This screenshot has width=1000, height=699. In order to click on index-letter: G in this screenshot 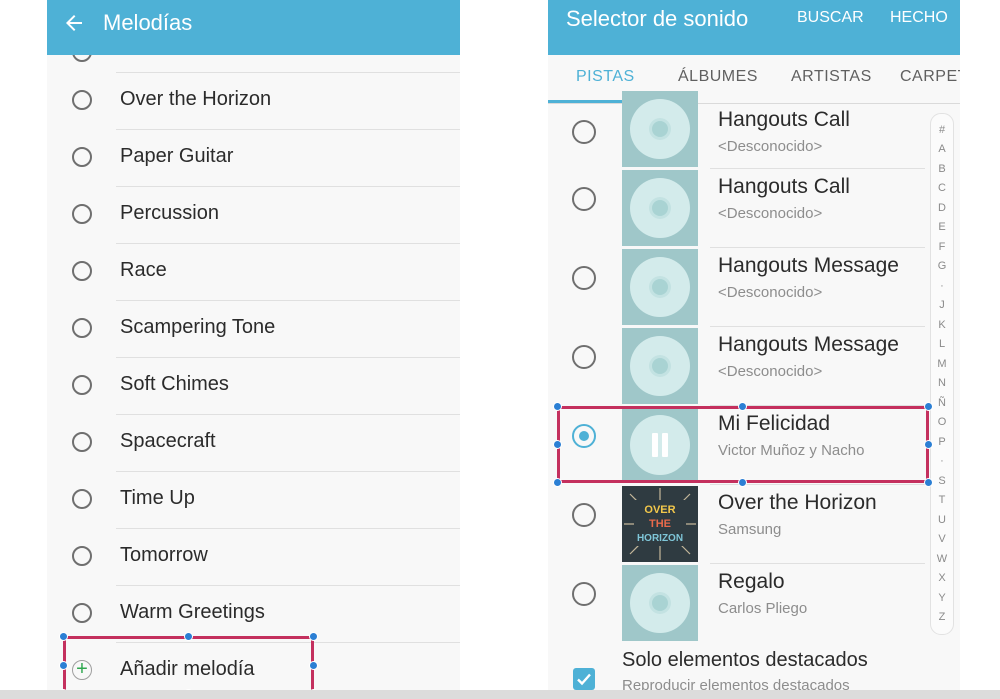, I will do `click(942, 266)`.